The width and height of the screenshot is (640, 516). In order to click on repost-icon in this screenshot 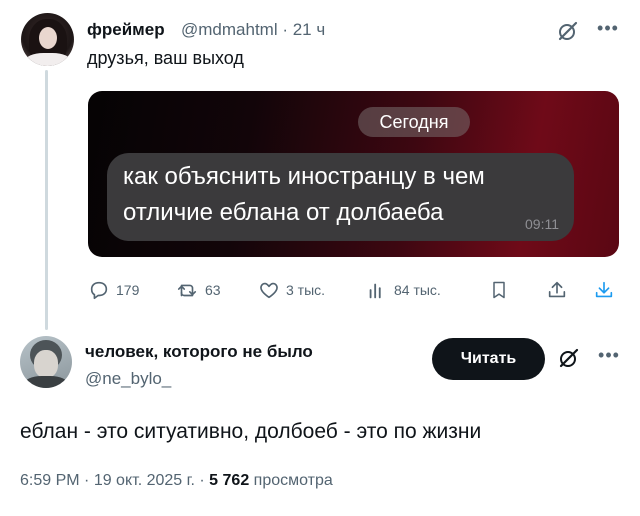, I will do `click(187, 290)`.